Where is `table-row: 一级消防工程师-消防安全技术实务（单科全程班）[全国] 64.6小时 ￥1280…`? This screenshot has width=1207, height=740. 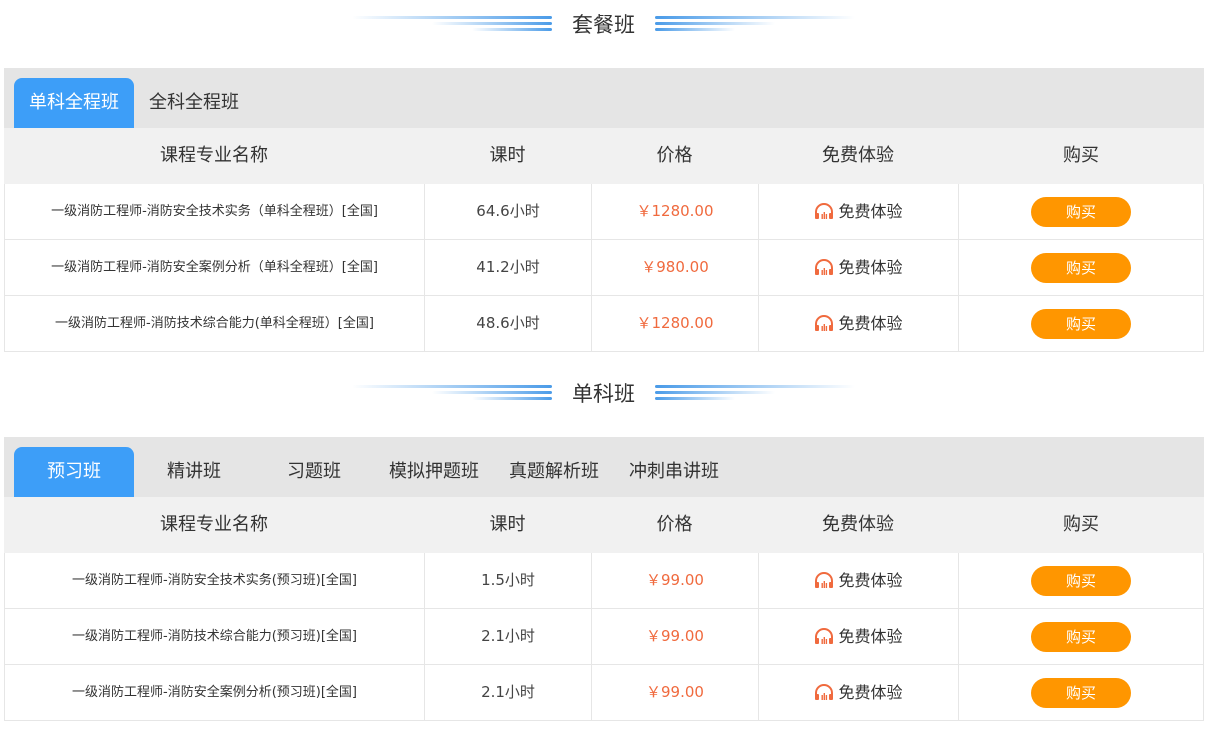
table-row: 一级消防工程师-消防安全技术实务（单科全程班）[全国] 64.6小时 ￥1280… is located at coordinates (604, 212).